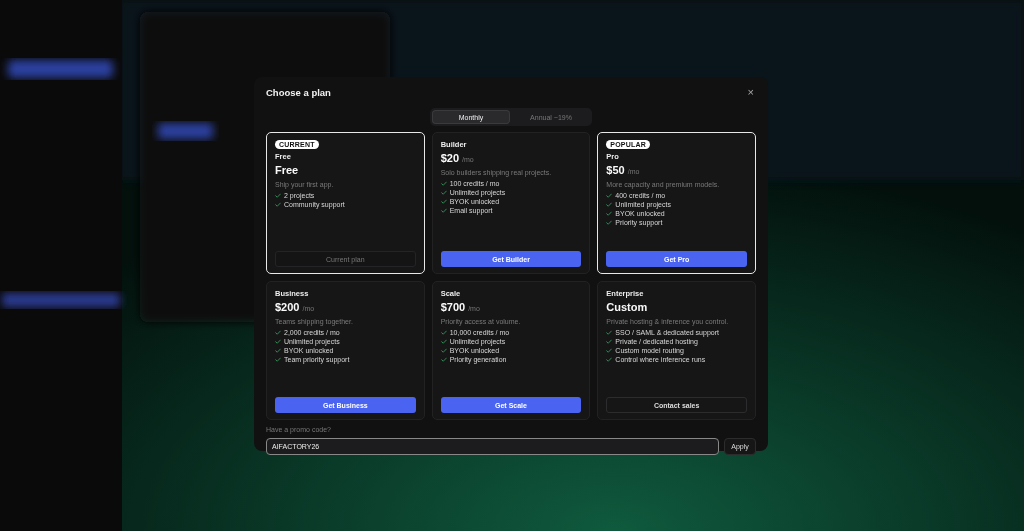 Image resolution: width=1024 pixels, height=531 pixels. I want to click on plan-price: $200, so click(287, 307).